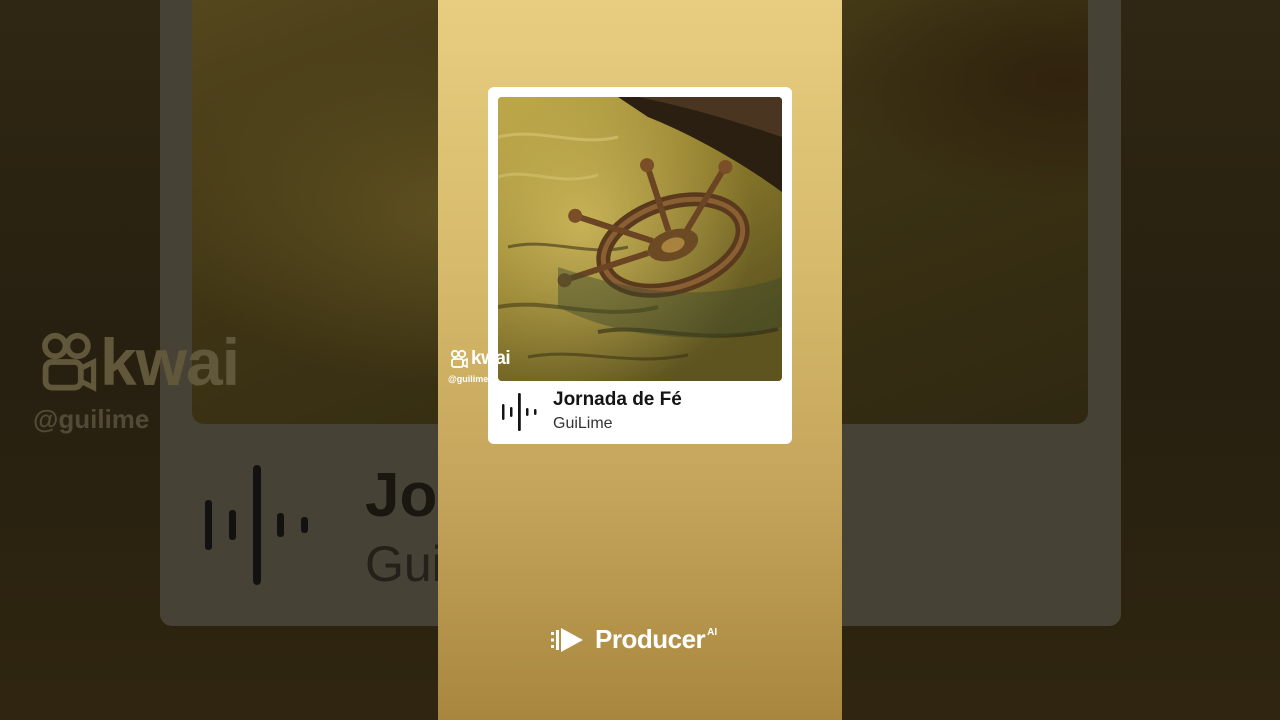 Image resolution: width=1280 pixels, height=720 pixels. I want to click on waveform-icon, so click(519, 412).